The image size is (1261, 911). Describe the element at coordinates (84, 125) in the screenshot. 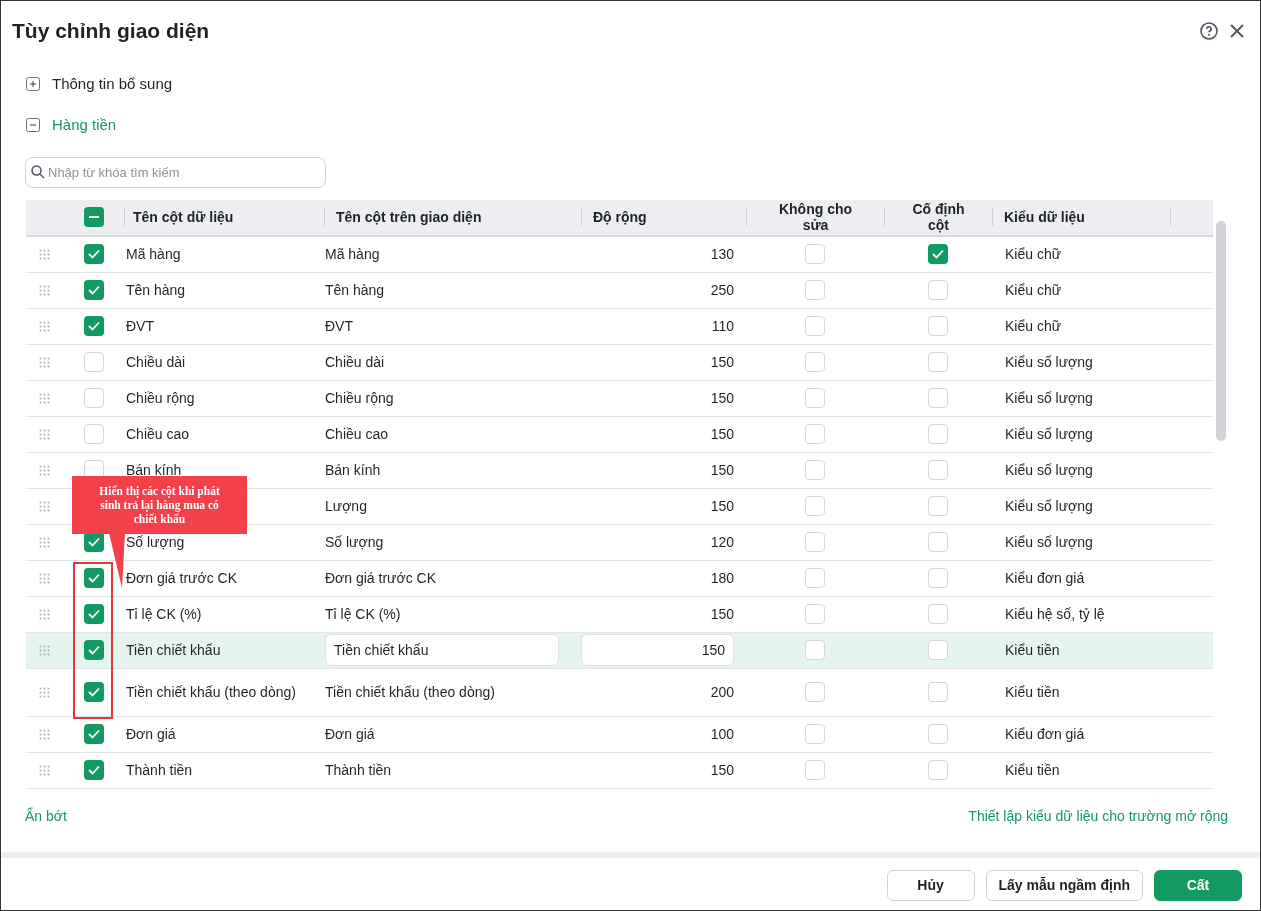

I see `section-toggle: Hàng tiền` at that location.